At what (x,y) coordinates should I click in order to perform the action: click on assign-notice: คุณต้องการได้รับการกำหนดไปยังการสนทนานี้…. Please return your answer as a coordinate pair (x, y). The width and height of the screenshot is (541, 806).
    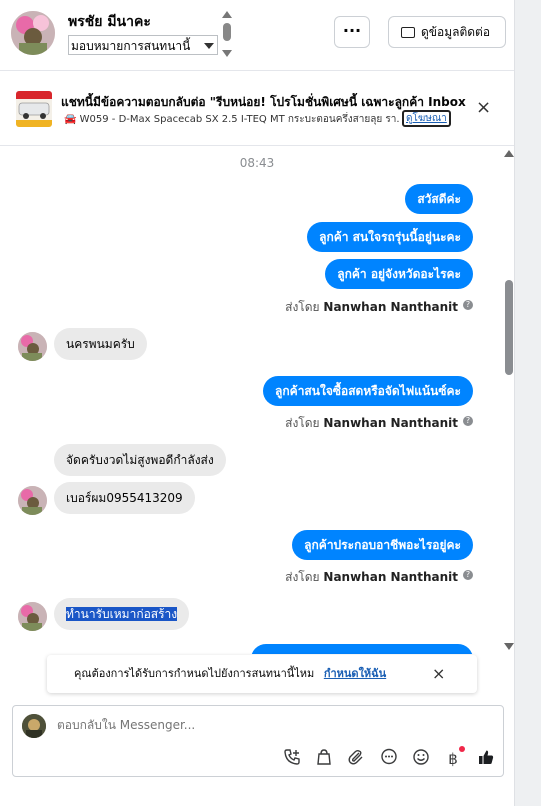
    Looking at the image, I should click on (262, 674).